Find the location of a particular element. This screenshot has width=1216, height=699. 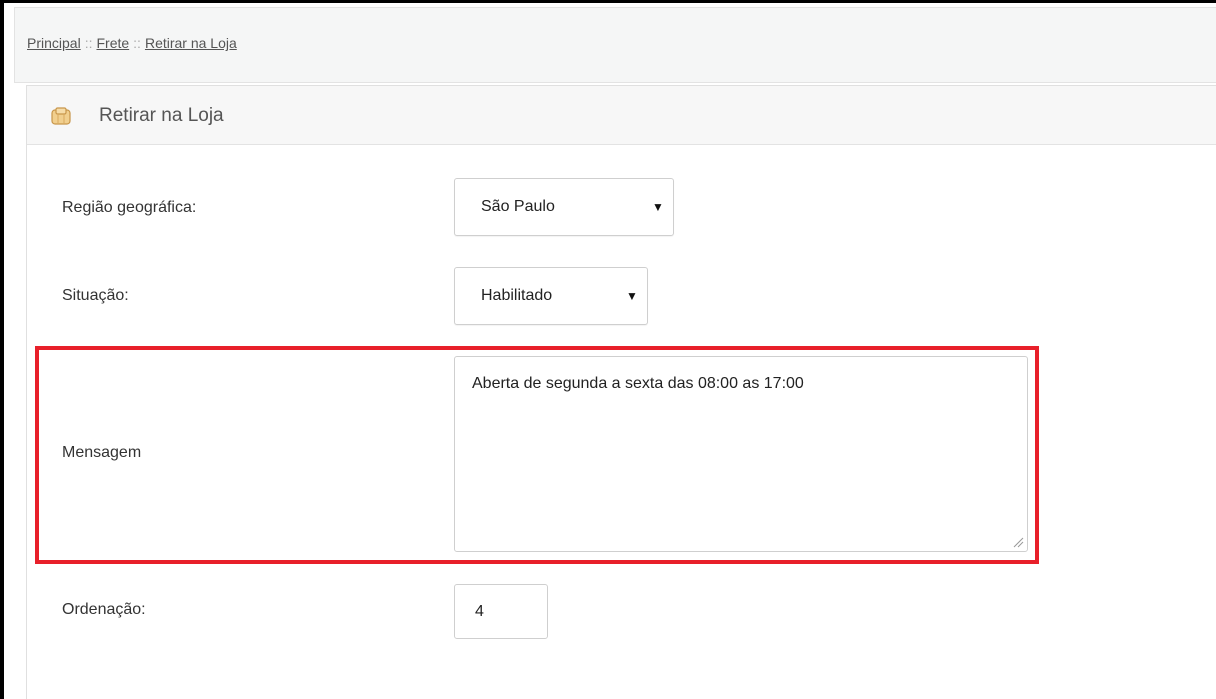

ordenacao-input-value: 4 is located at coordinates (479, 611).